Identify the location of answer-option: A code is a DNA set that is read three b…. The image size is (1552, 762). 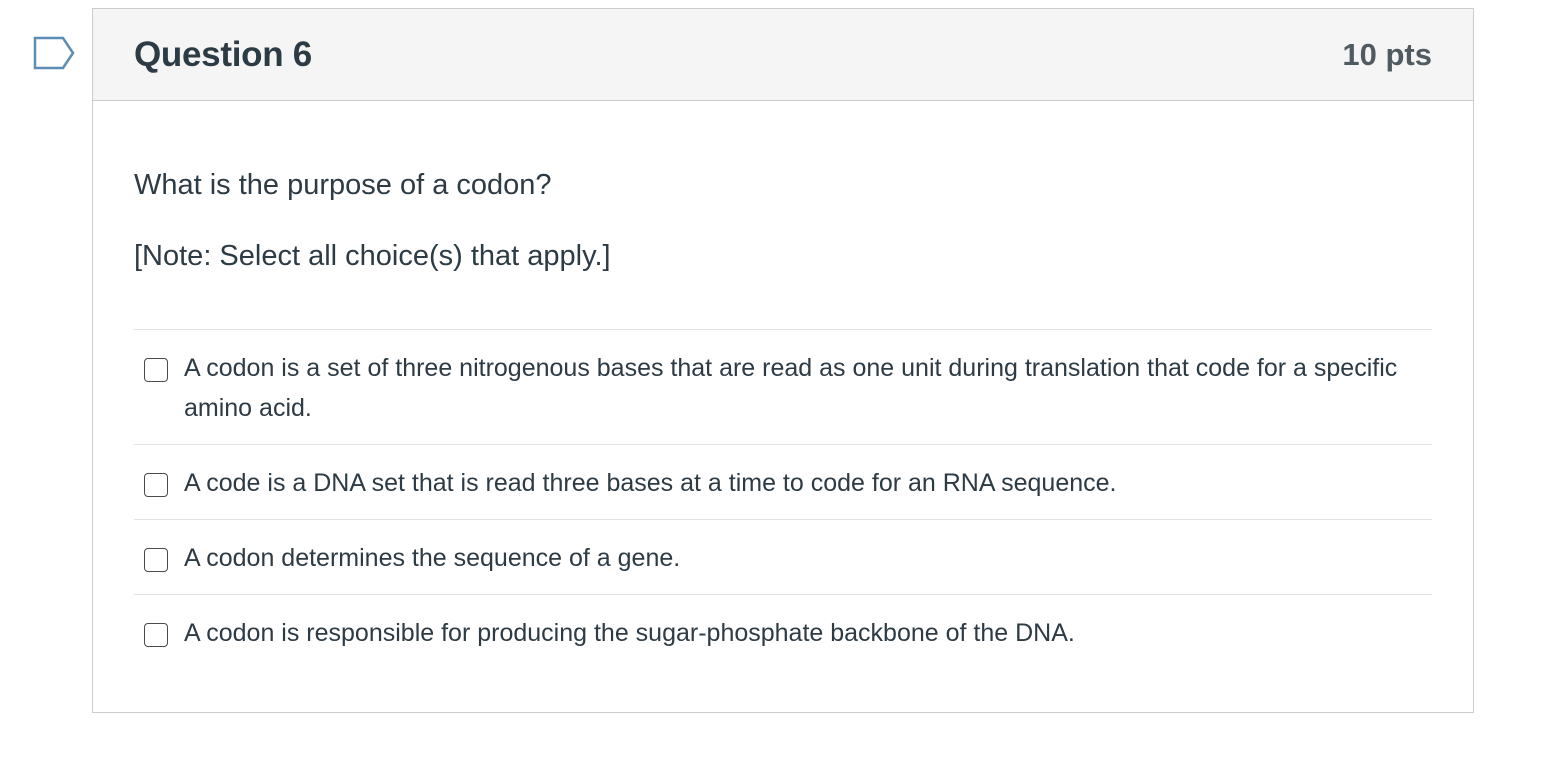
(783, 482).